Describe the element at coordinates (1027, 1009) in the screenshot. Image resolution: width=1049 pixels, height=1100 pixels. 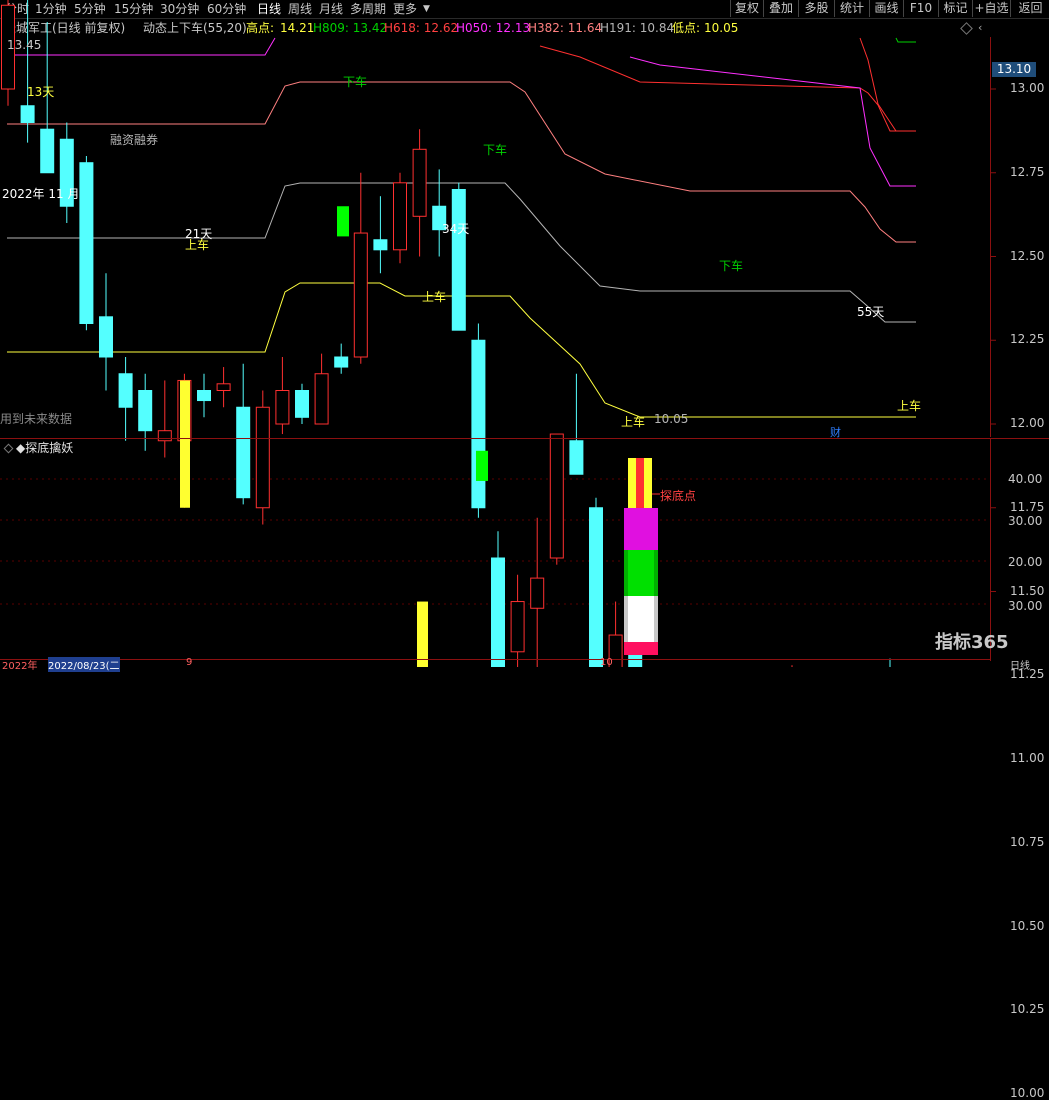
I see `price-tick: 10.25` at that location.